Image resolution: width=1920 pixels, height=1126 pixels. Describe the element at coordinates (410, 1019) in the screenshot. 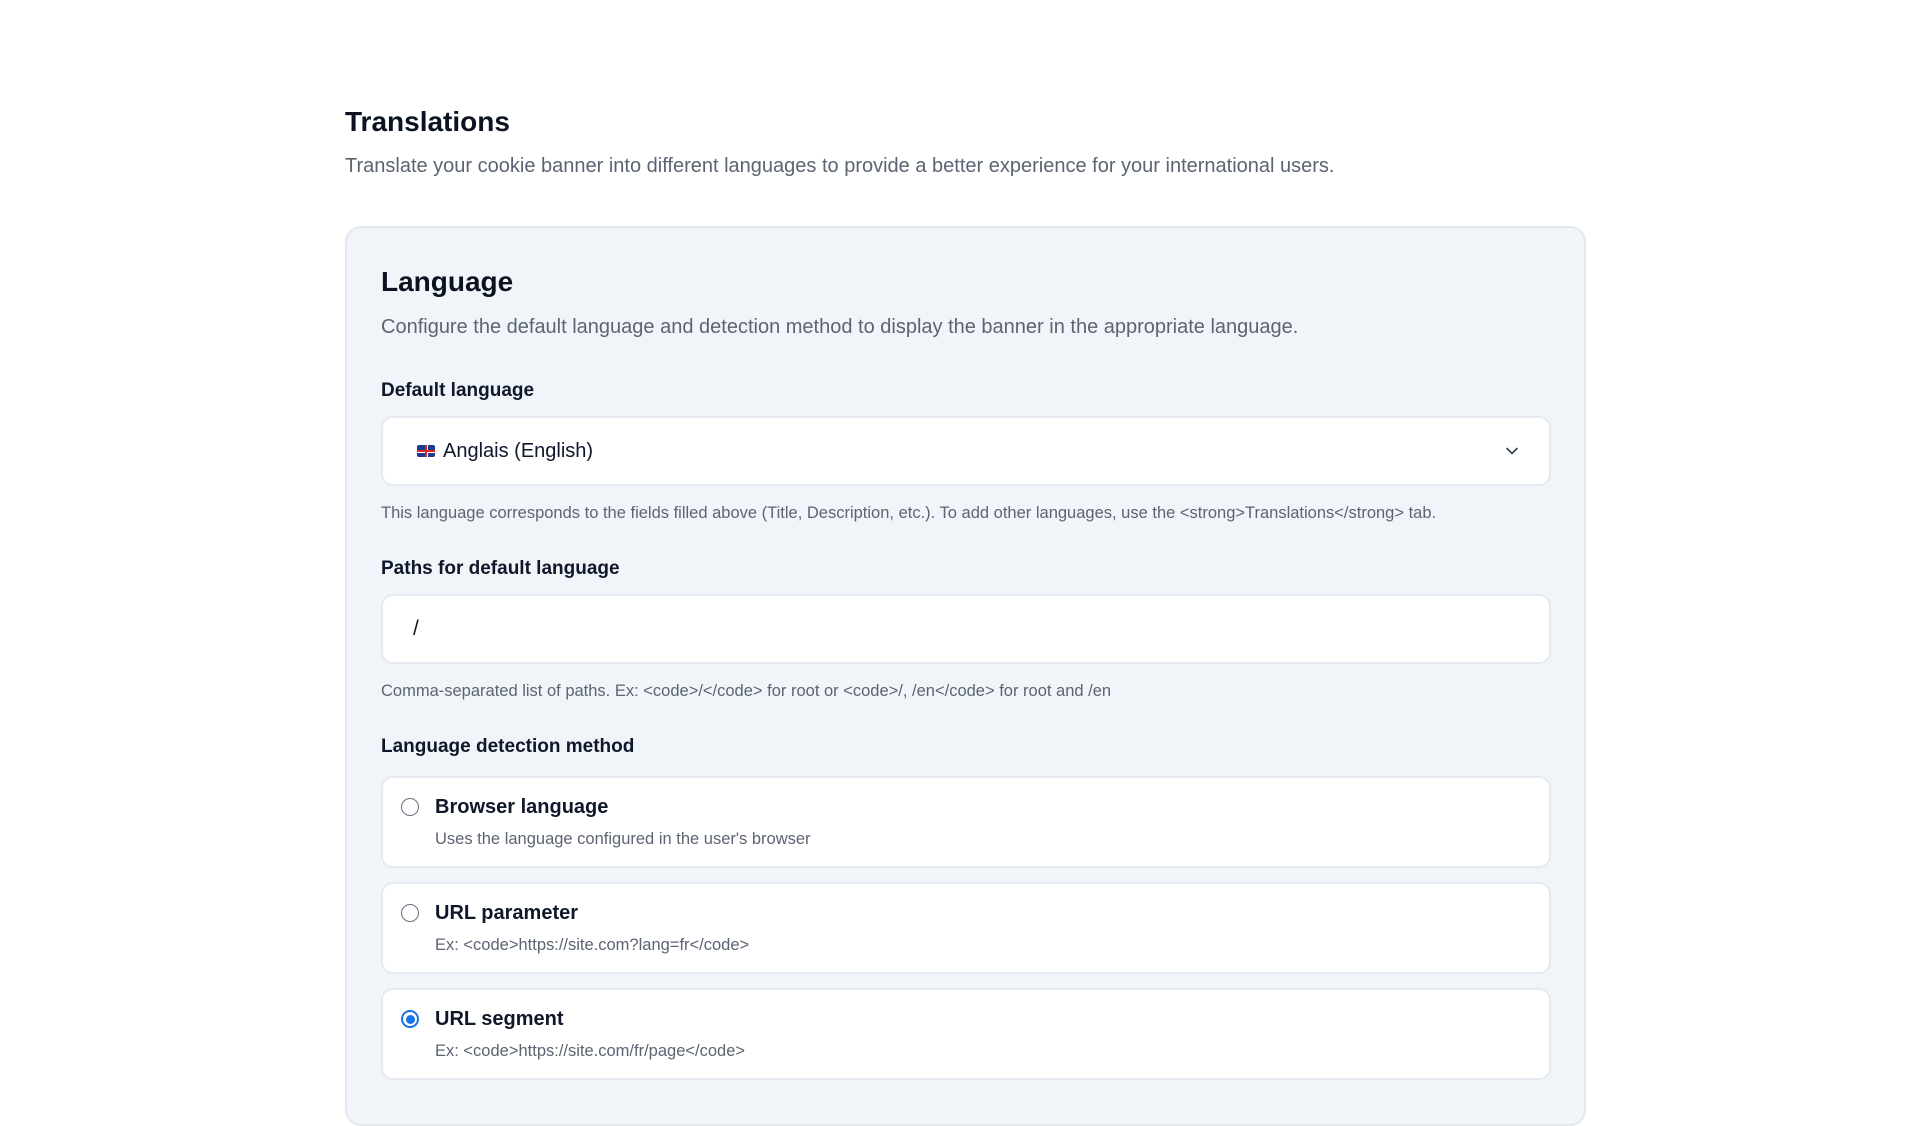

I see `radio-button-selected` at that location.